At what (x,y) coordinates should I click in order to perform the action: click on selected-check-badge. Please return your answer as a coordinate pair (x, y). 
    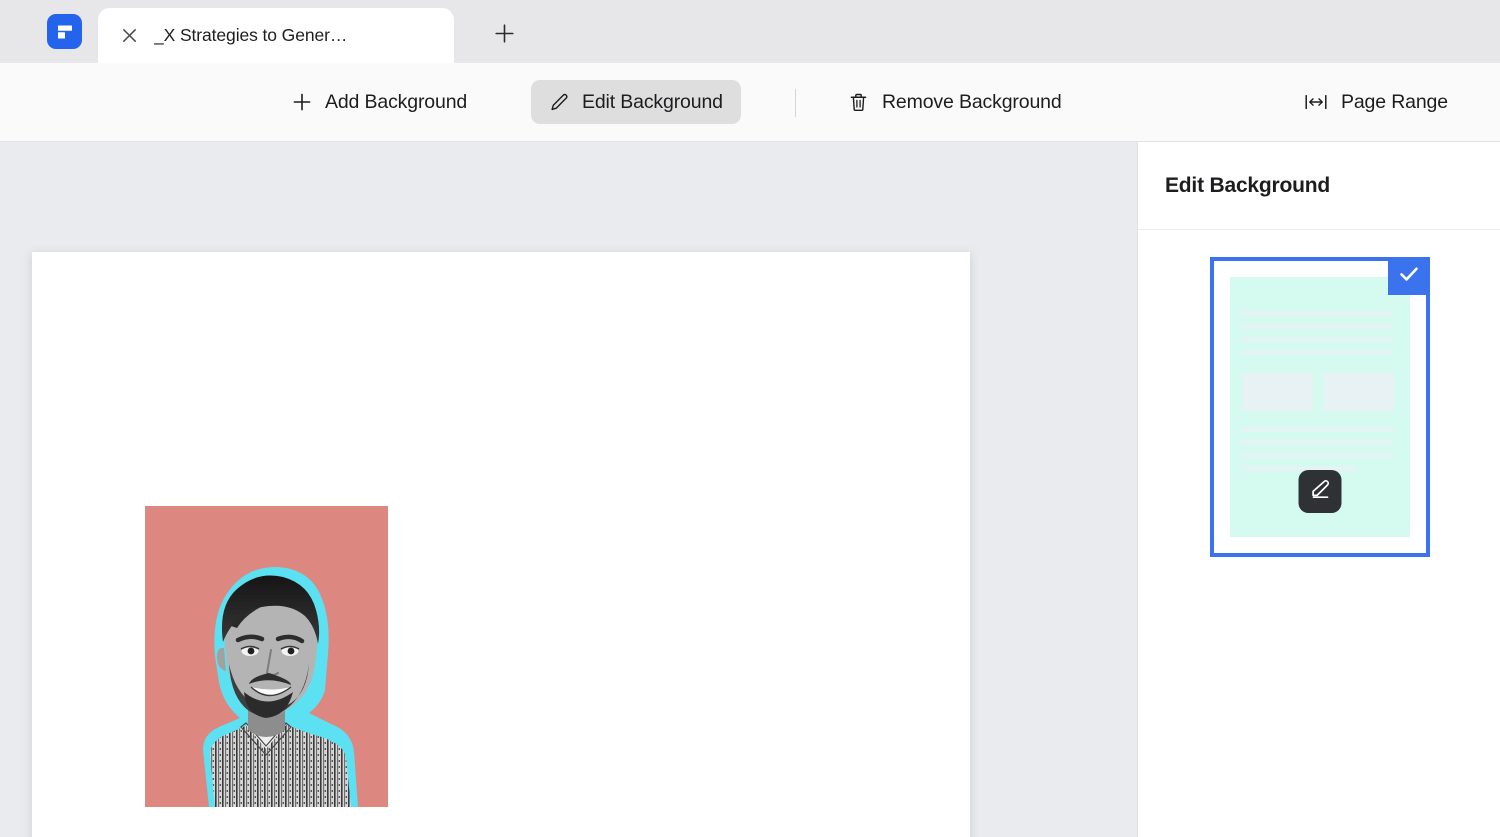
    Looking at the image, I should click on (1409, 276).